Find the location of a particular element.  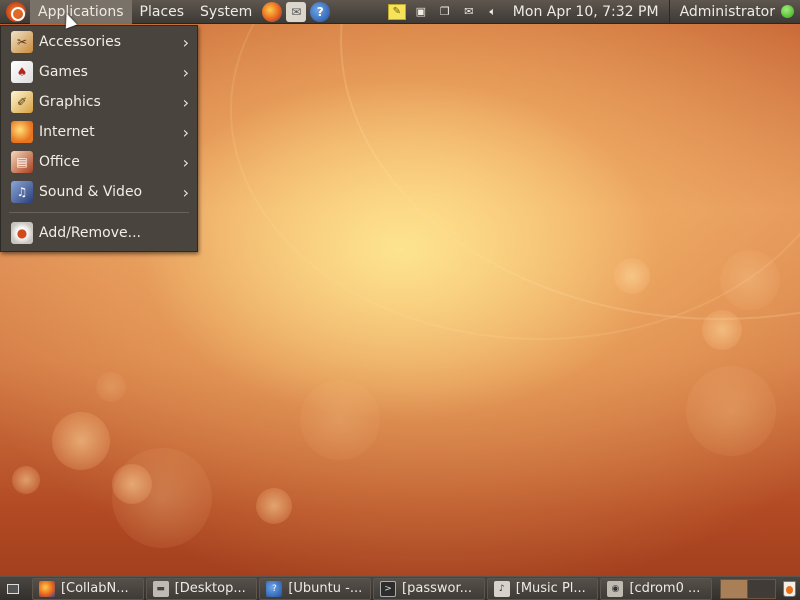

ubuntu-logo-icon is located at coordinates (16, 11).